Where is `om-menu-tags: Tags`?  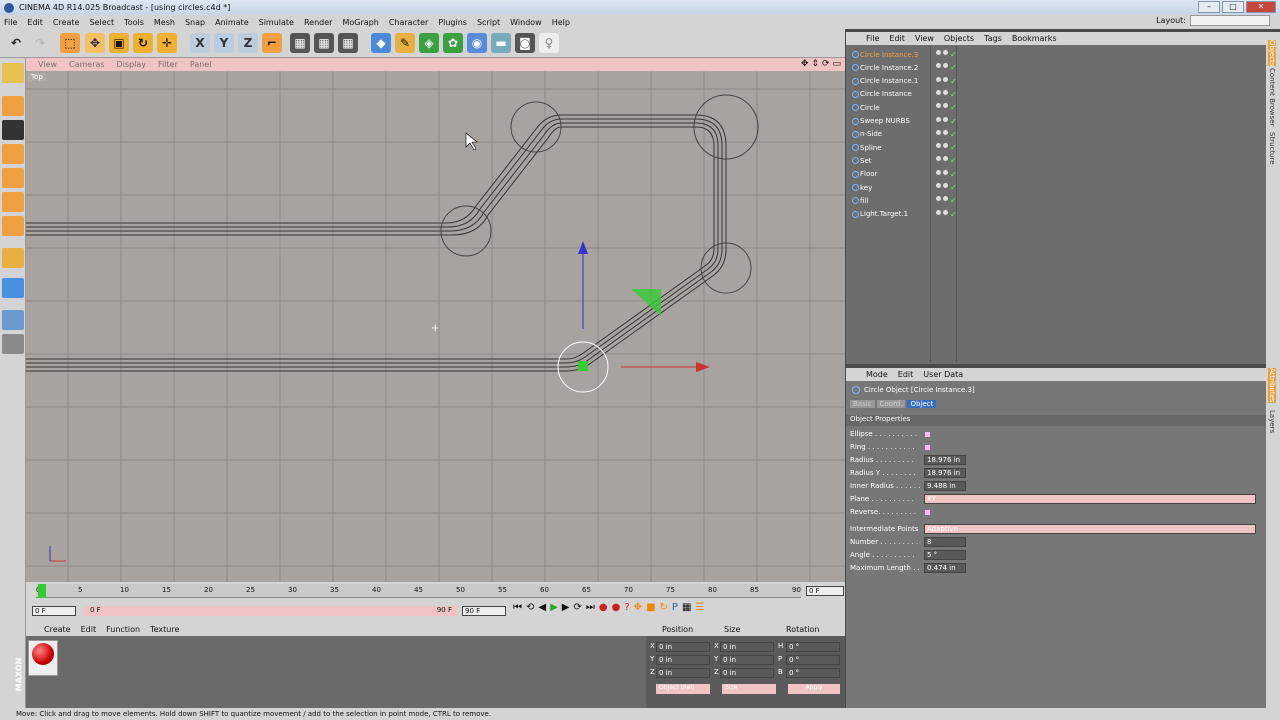 om-menu-tags: Tags is located at coordinates (993, 38).